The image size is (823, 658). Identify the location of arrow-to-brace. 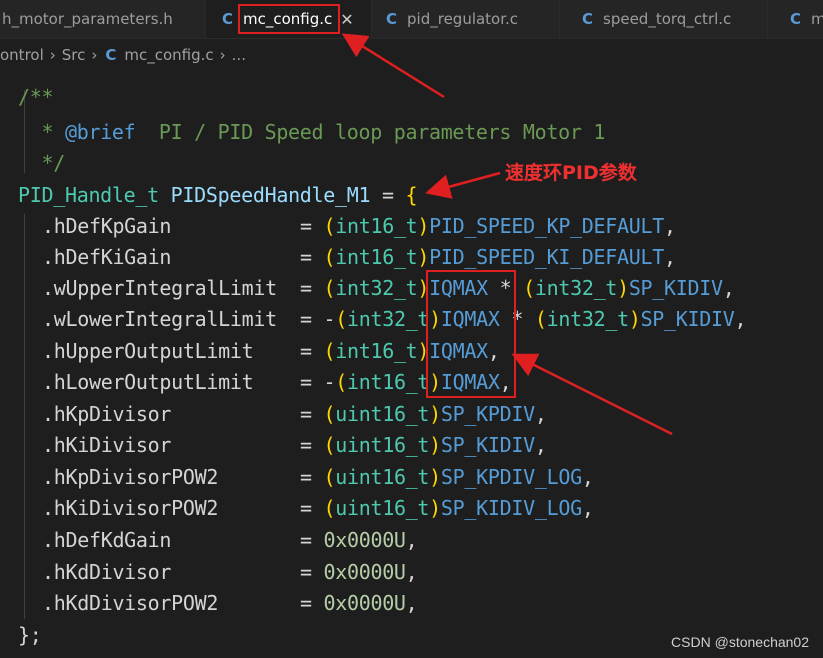
(463, 185).